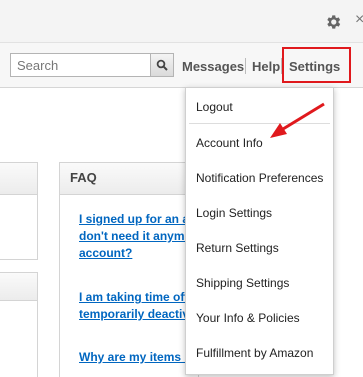 The width and height of the screenshot is (363, 377). I want to click on faq-header: FAQ, so click(129, 179).